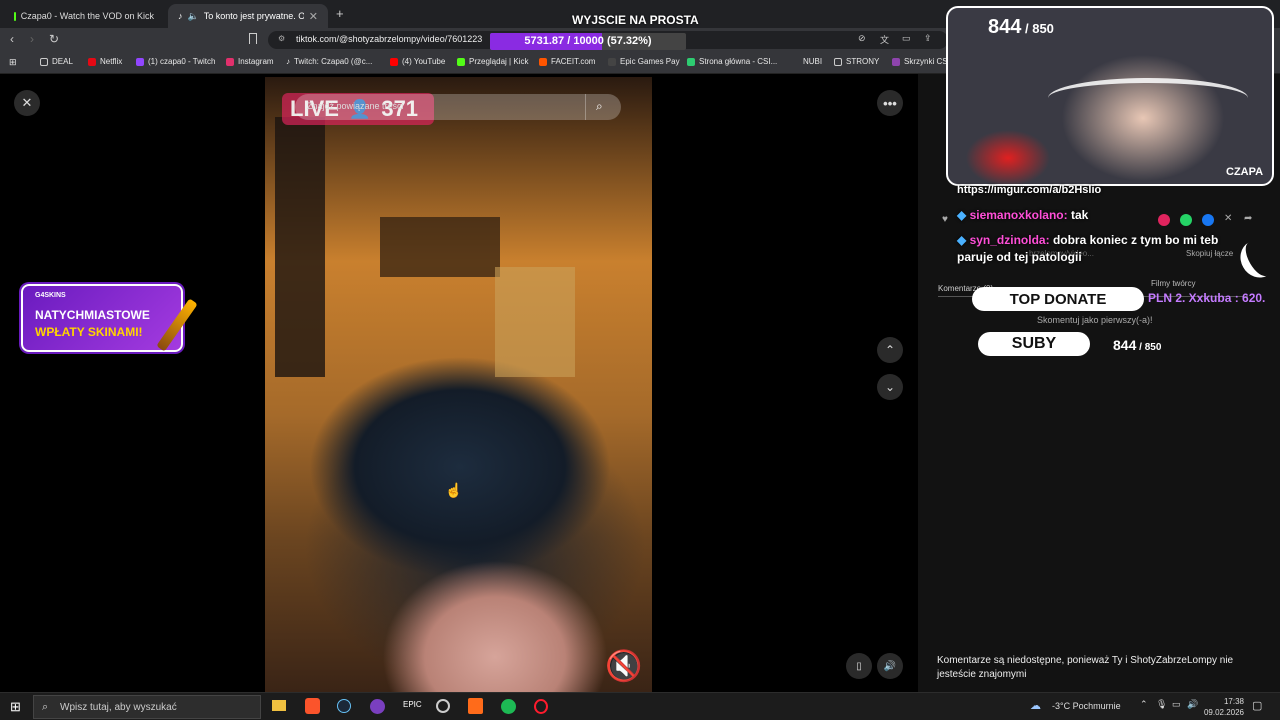  I want to click on bookmark-epic: Epic Games Pay, so click(644, 61).